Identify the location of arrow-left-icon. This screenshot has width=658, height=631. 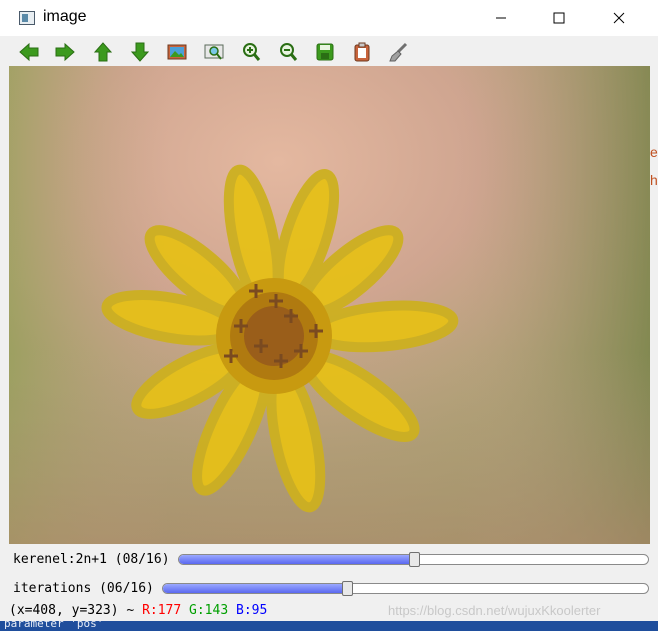
(29, 52).